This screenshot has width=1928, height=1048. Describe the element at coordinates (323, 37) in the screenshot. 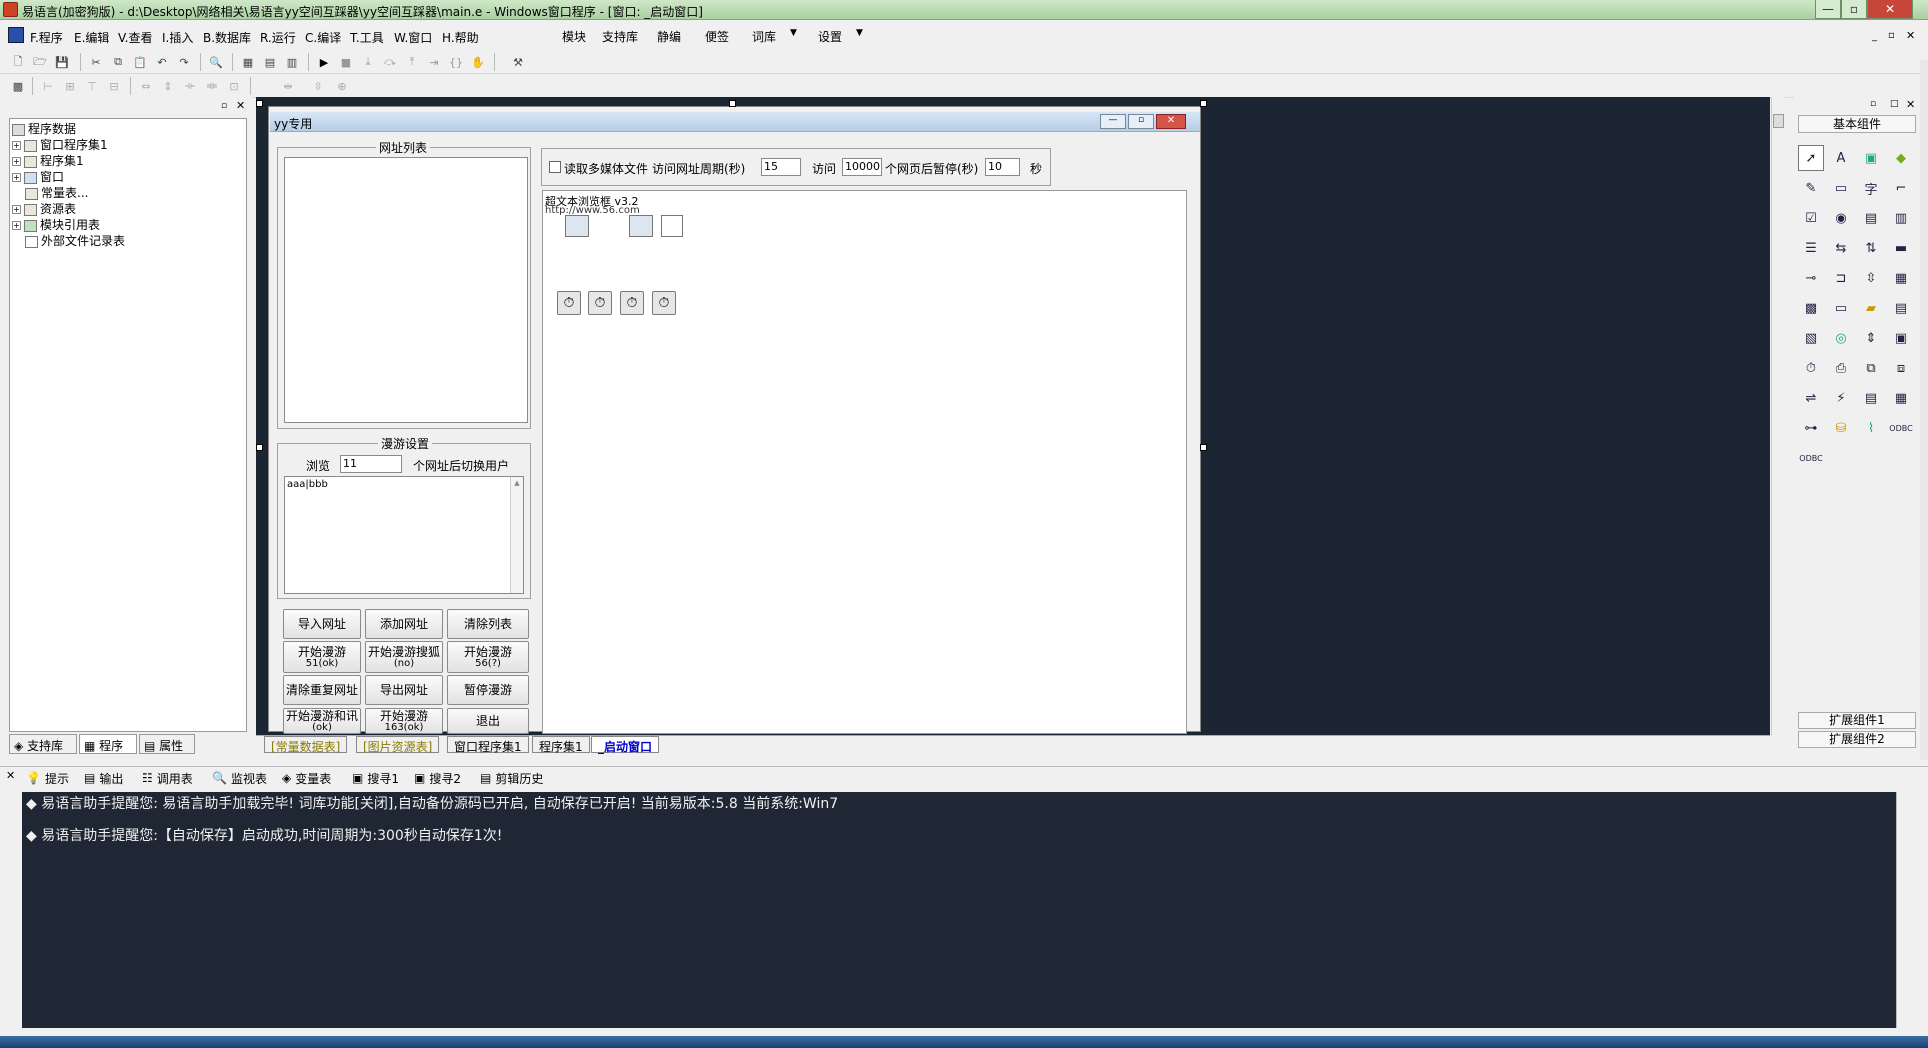

I see `menu-compile: C.编译` at that location.